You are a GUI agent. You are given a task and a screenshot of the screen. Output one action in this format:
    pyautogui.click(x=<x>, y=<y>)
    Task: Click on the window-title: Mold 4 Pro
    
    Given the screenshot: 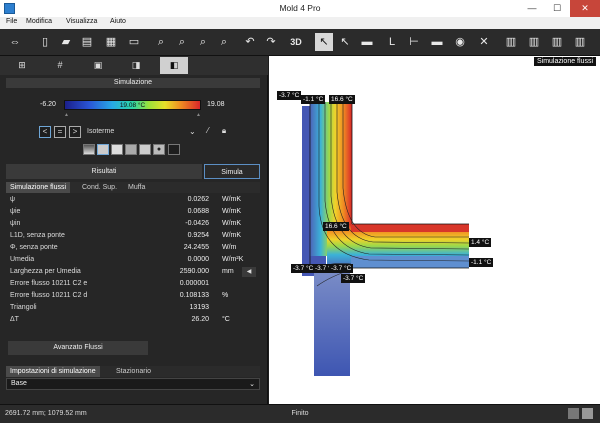 What is the action you would take?
    pyautogui.click(x=300, y=8)
    